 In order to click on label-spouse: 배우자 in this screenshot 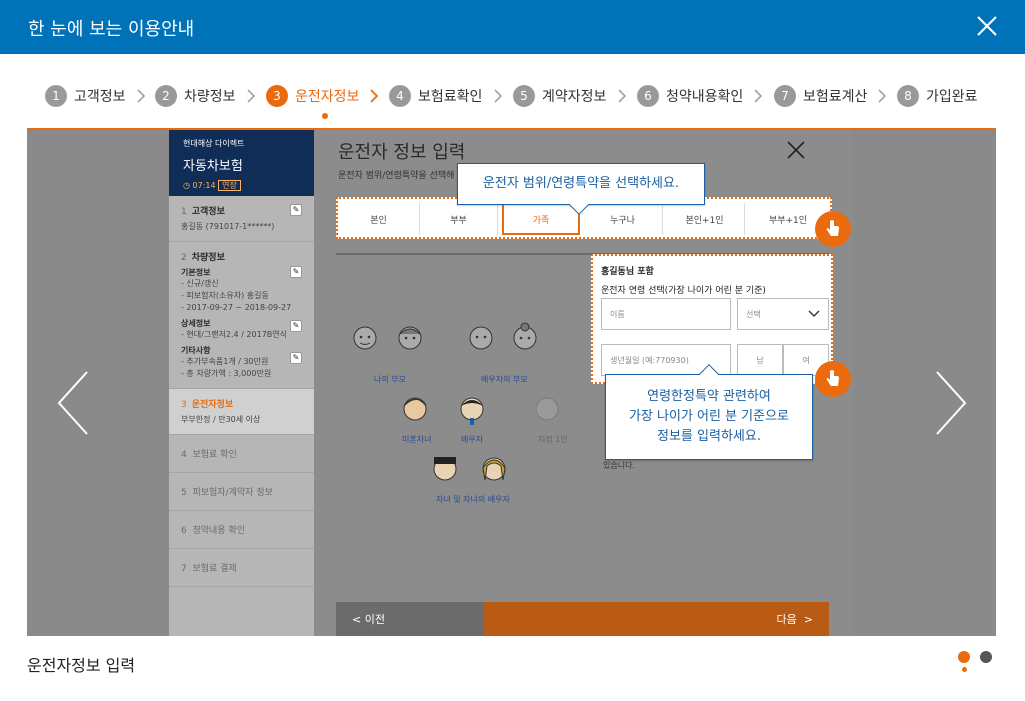, I will do `click(472, 439)`.